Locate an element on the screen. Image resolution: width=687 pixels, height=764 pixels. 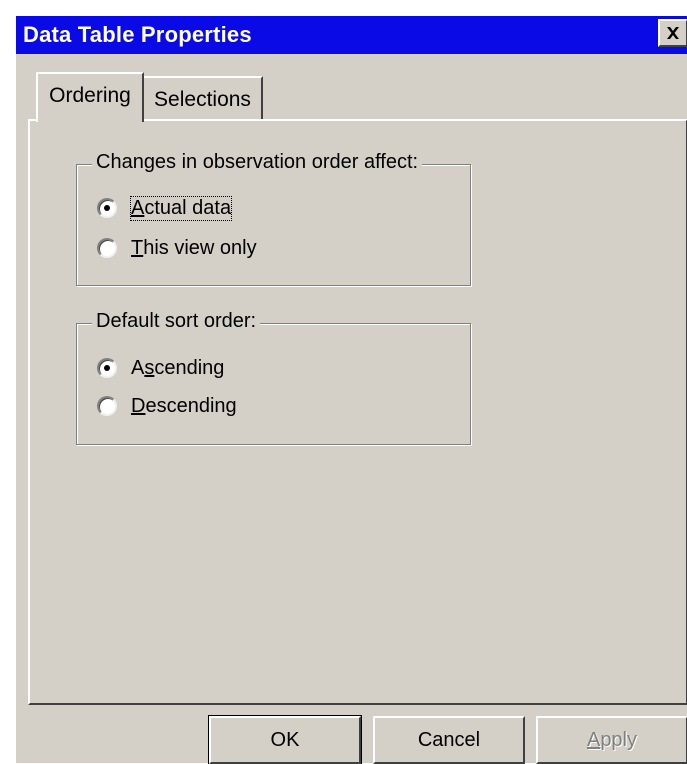
tab-ordering-label: Ordering is located at coordinates (90, 95).